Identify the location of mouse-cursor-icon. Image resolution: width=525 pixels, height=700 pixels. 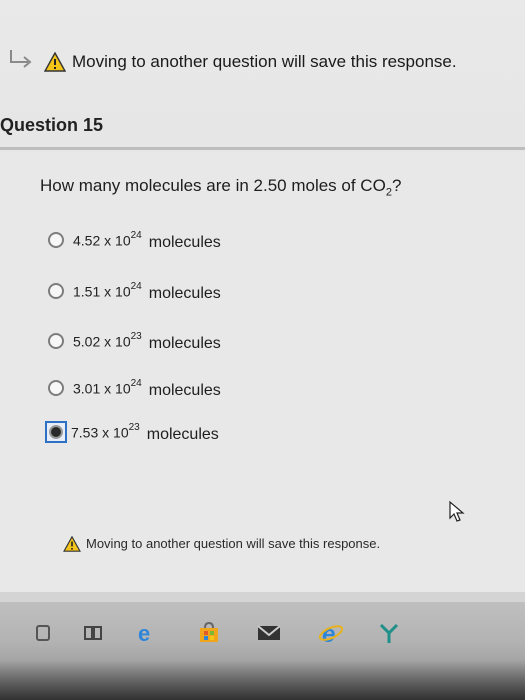
(457, 511).